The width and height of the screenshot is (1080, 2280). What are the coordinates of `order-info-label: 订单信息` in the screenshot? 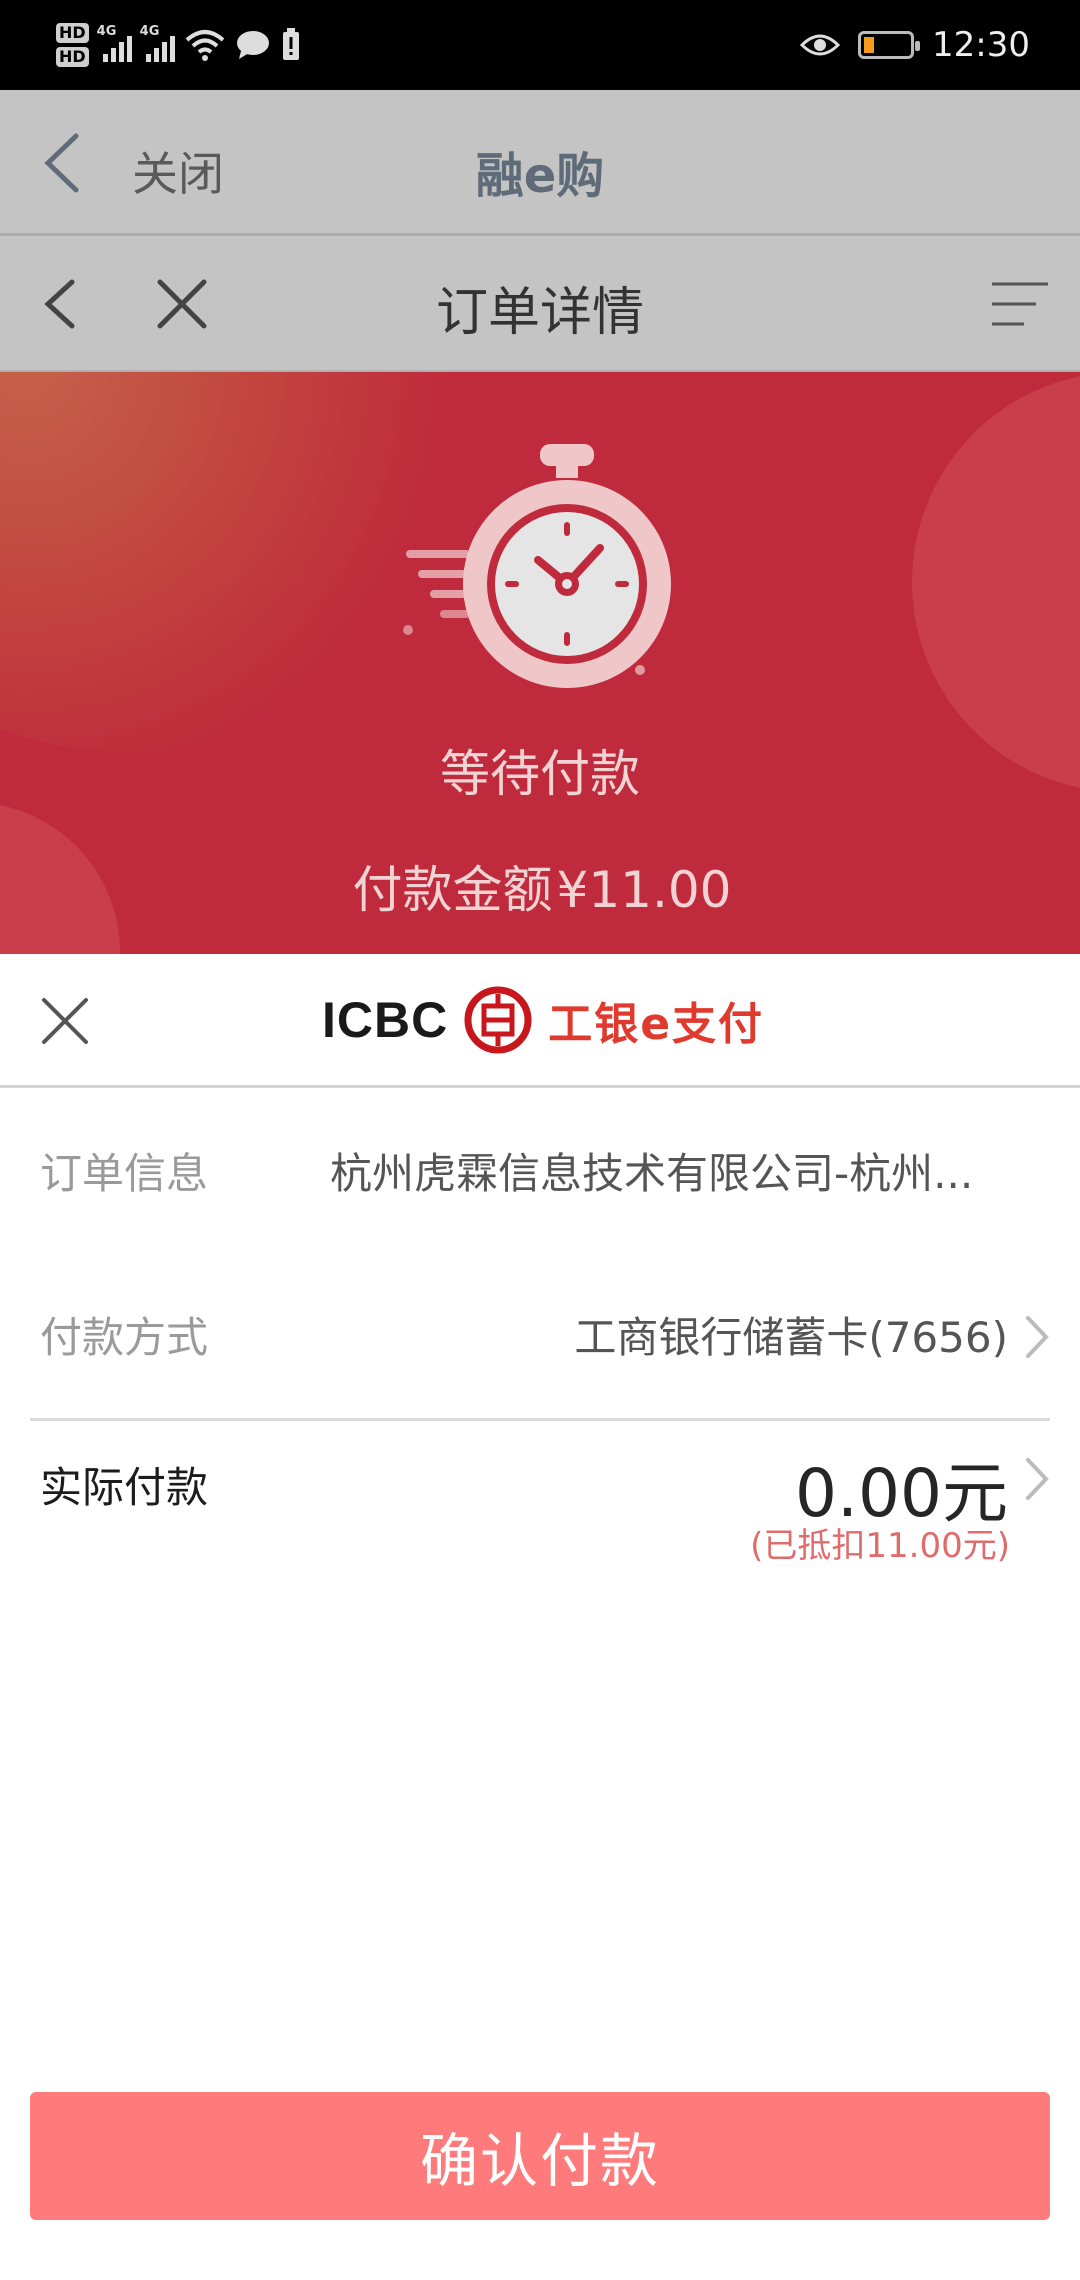 It's located at (124, 1173).